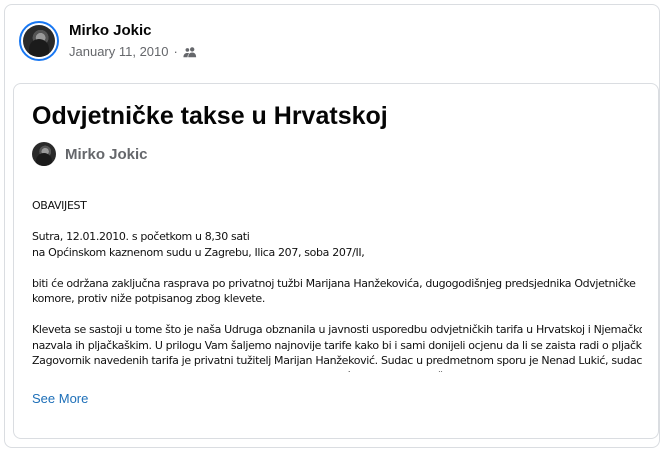 Image resolution: width=664 pixels, height=456 pixels. I want to click on friends-icon, so click(190, 52).